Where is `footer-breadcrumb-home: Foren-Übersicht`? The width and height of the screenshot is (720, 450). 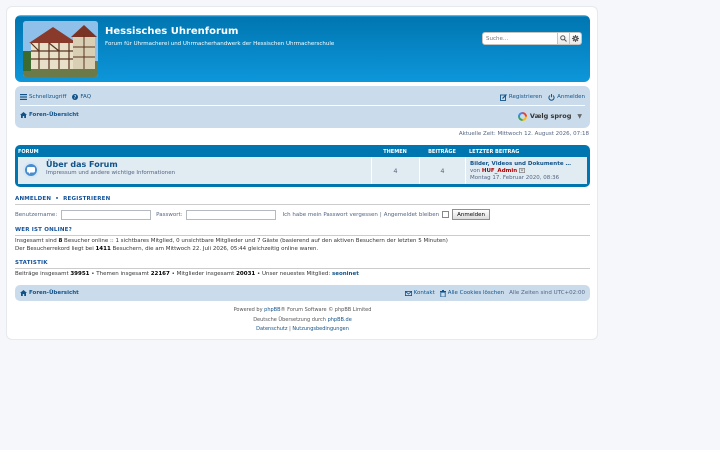
footer-breadcrumb-home: Foren-Übersicht is located at coordinates (49, 293).